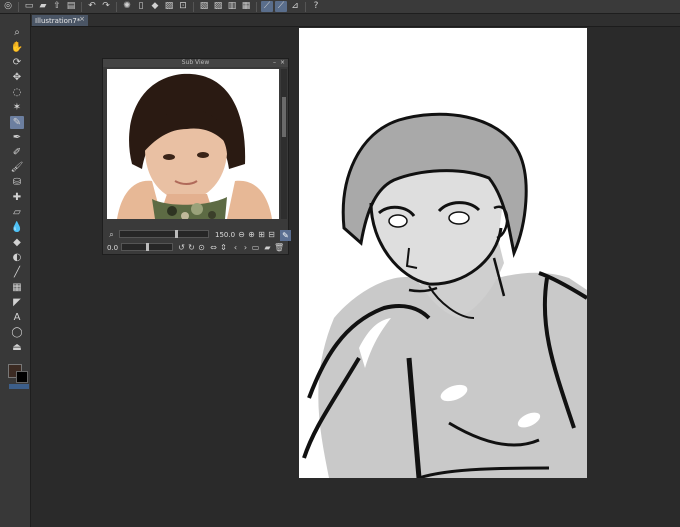  Describe the element at coordinates (17, 287) in the screenshot. I see `frame-tool-icon: ▦` at that location.